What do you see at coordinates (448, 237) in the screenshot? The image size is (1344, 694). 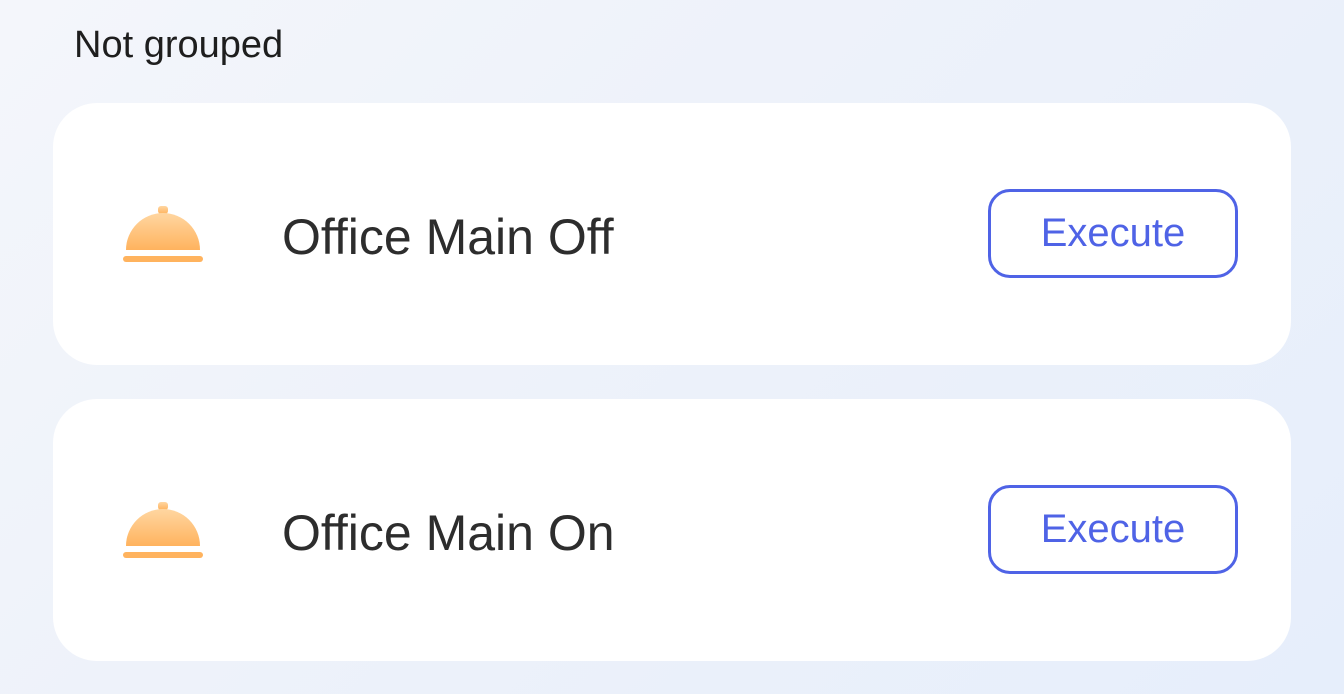 I see `scene-name: Office Main Off` at bounding box center [448, 237].